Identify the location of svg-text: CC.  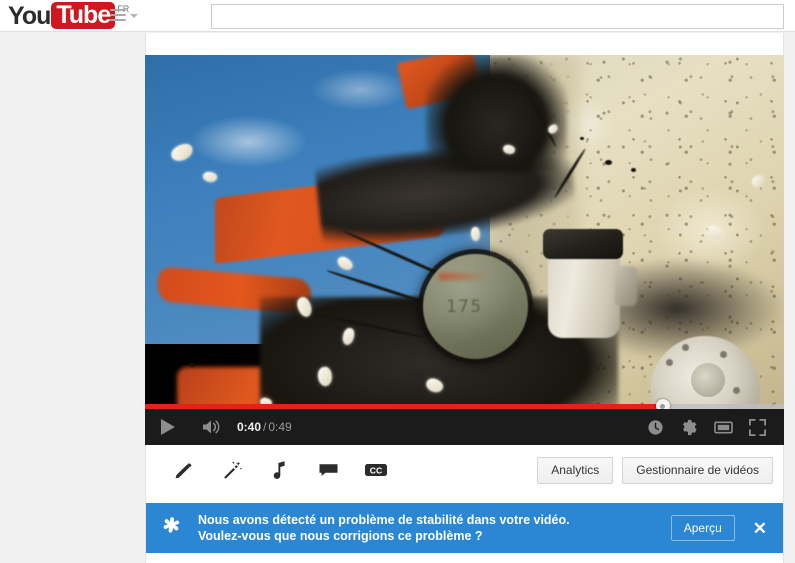
(376, 470).